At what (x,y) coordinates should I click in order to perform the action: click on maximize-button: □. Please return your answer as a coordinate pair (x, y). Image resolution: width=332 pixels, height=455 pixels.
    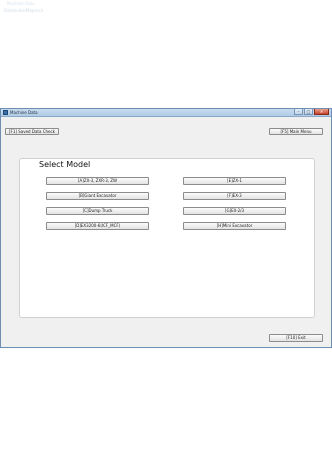
    Looking at the image, I should click on (308, 112).